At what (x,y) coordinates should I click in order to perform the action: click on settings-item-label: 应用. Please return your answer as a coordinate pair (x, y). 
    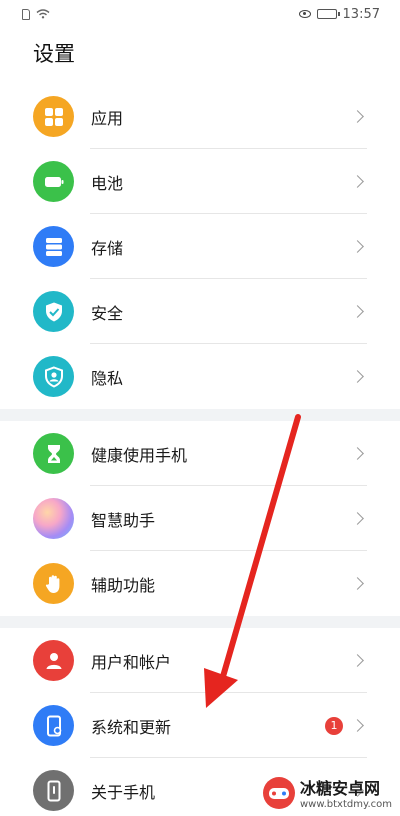
    Looking at the image, I should click on (107, 118).